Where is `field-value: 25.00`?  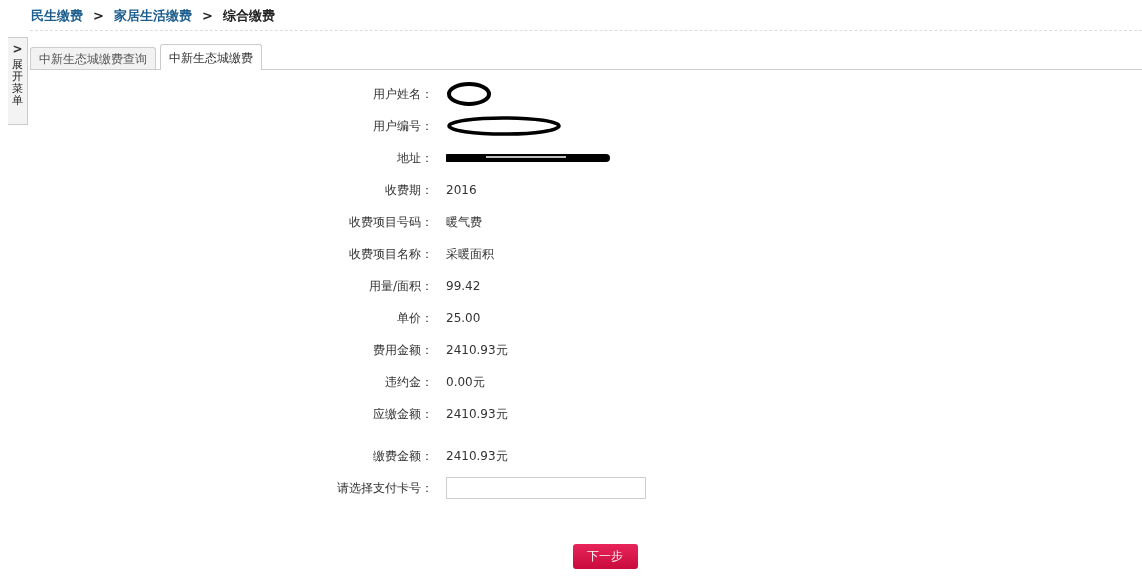 field-value: 25.00 is located at coordinates (463, 318).